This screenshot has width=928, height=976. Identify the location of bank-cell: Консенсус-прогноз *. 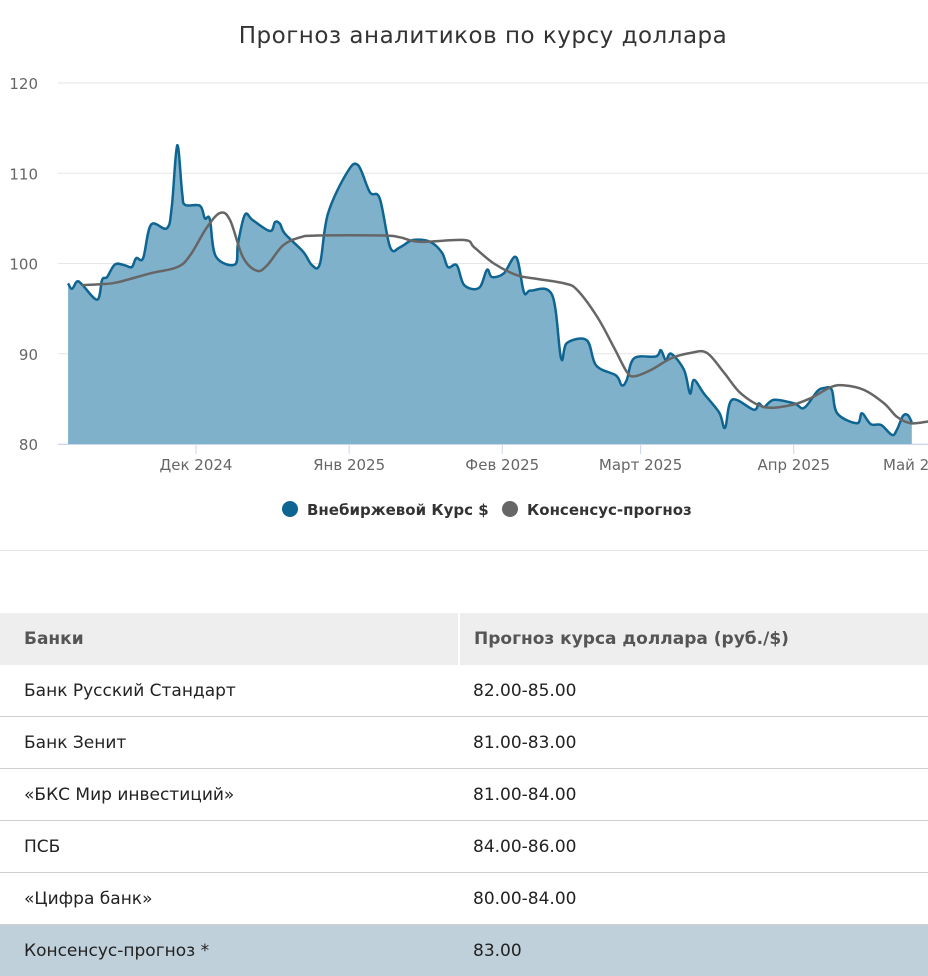
(229, 950).